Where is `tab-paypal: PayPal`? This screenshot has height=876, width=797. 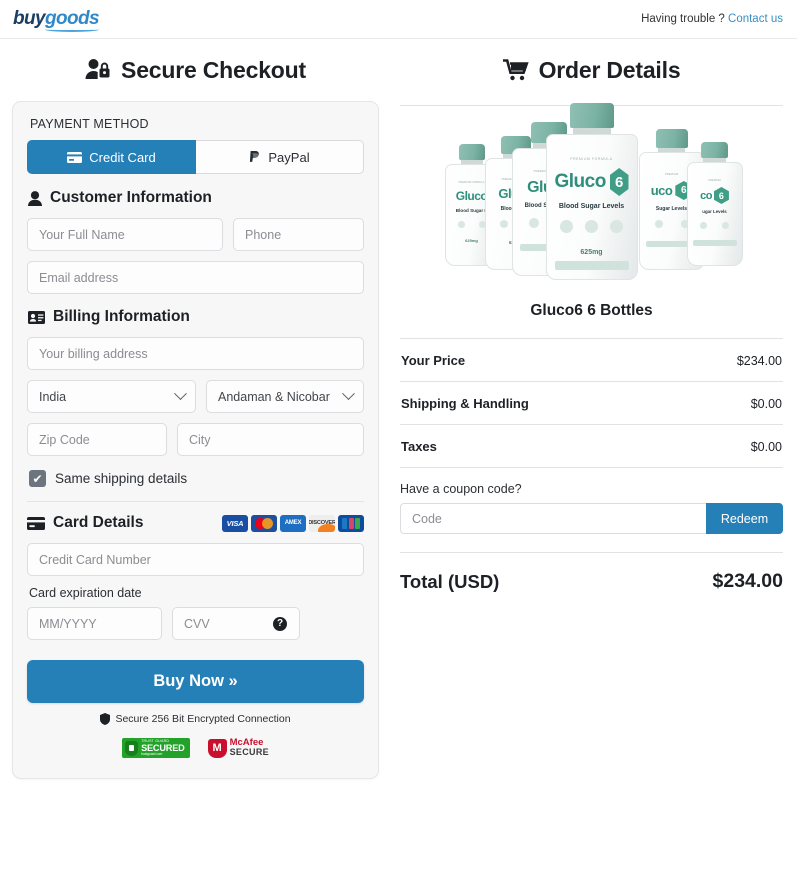 tab-paypal: PayPal is located at coordinates (280, 157).